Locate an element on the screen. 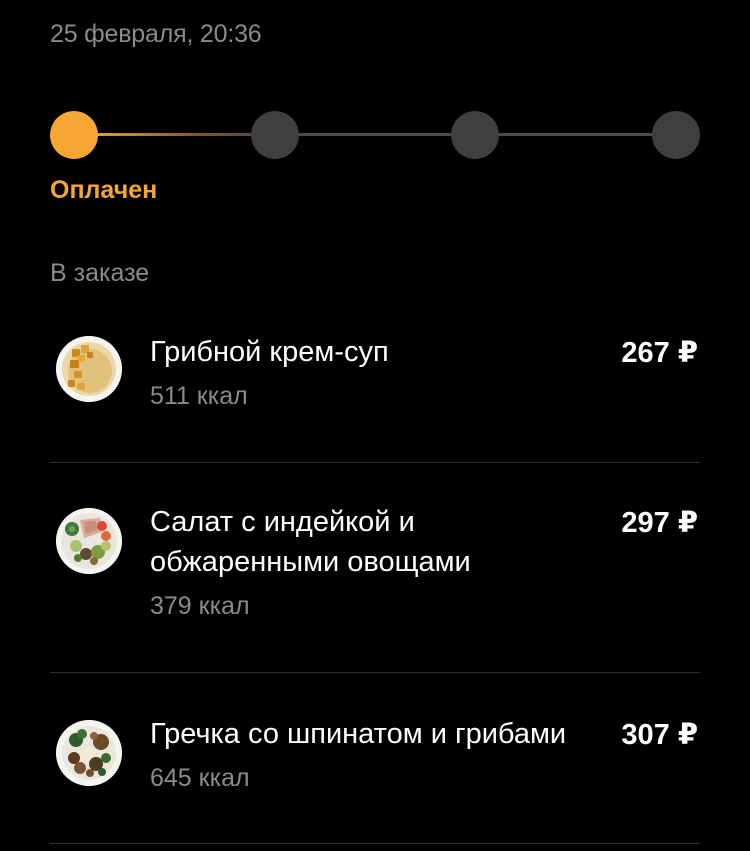  item-kcal: 511 ккал is located at coordinates (199, 396).